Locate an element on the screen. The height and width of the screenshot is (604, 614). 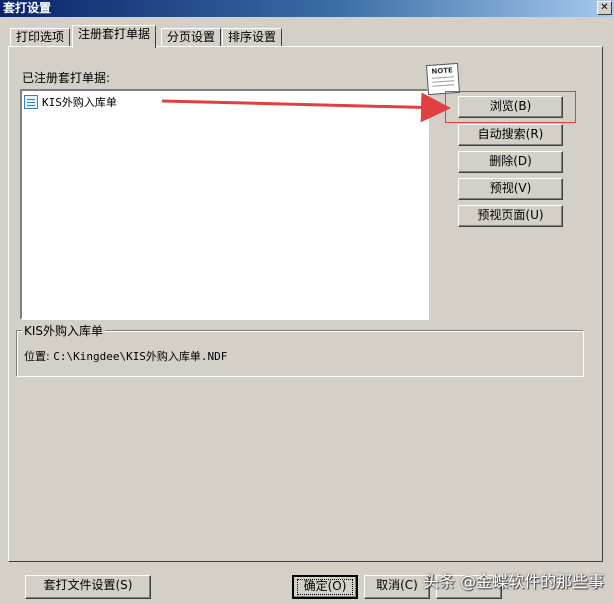
file-settings-button-label: 套打文件设置(S) is located at coordinates (88, 585).